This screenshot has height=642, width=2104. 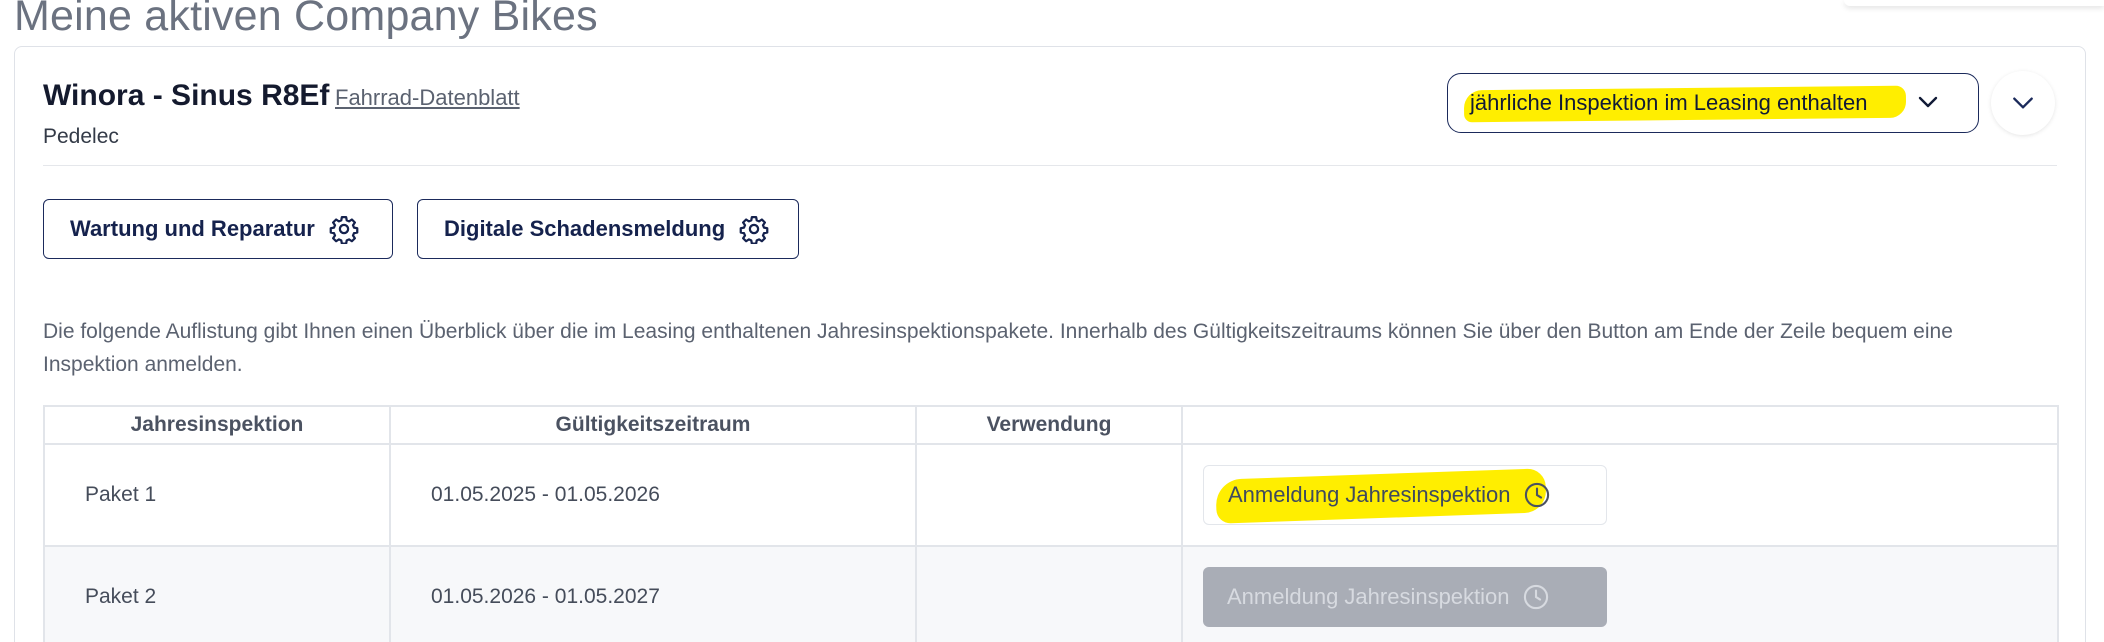 I want to click on column-header: Gültigkeitszeitraum, so click(x=654, y=425).